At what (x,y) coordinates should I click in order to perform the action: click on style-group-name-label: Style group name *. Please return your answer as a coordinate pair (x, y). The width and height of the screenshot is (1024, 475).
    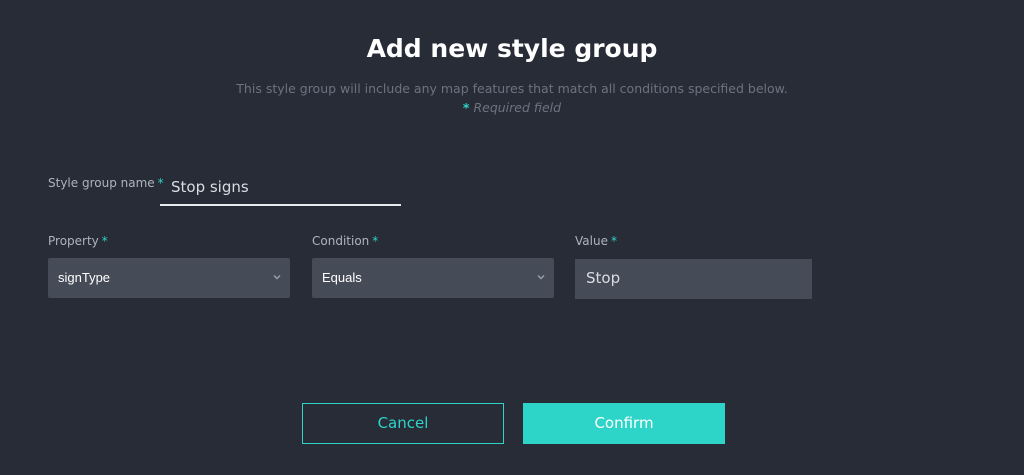
    Looking at the image, I should click on (106, 183).